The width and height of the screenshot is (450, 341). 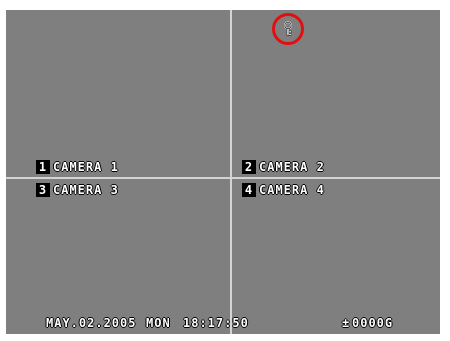 I want to click on camera-name-2: CAMERA 2, so click(x=292, y=167).